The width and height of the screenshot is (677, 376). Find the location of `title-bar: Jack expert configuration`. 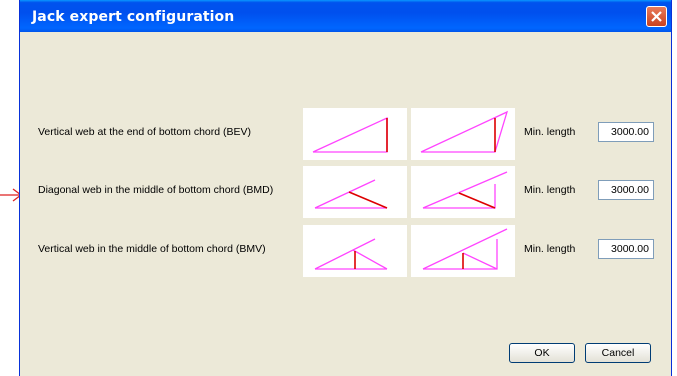

title-bar: Jack expert configuration is located at coordinates (345, 16).